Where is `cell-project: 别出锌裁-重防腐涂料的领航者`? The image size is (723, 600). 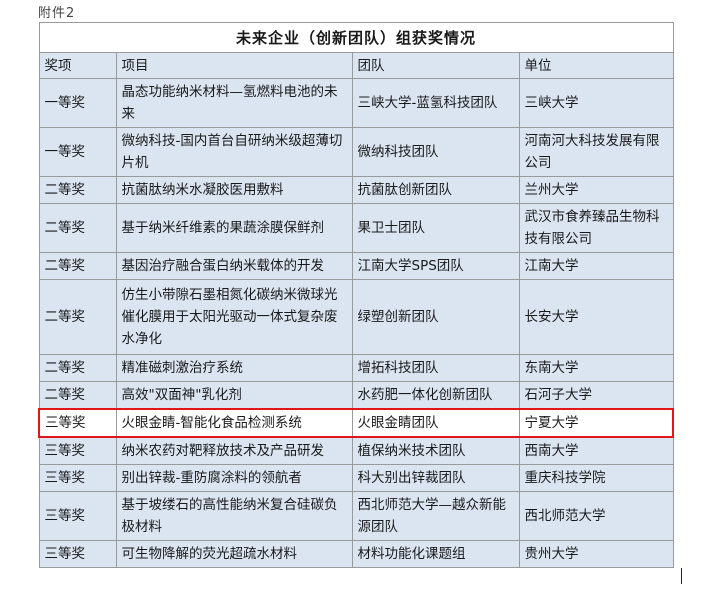
cell-project: 别出锌裁-重防腐涂料的领航者 is located at coordinates (234, 478).